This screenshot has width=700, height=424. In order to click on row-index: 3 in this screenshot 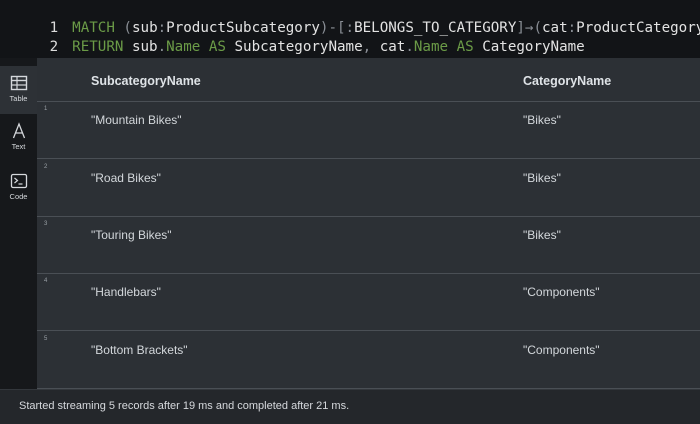, I will do `click(46, 224)`.